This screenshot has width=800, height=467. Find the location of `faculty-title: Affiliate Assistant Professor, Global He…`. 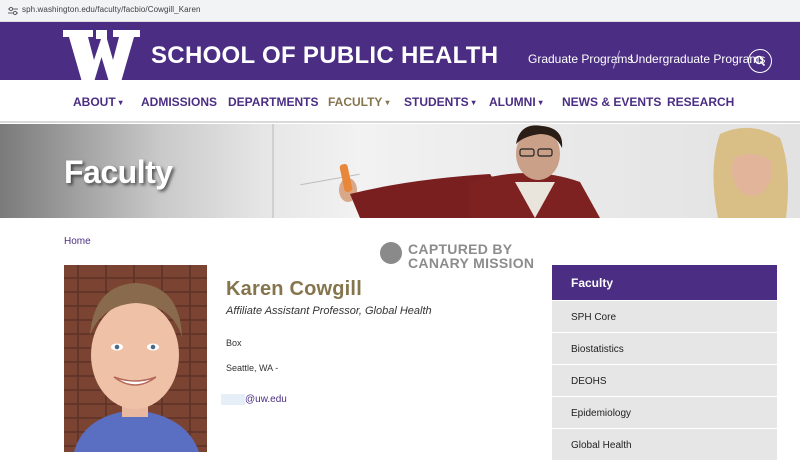

faculty-title: Affiliate Assistant Professor, Global He… is located at coordinates (329, 311).